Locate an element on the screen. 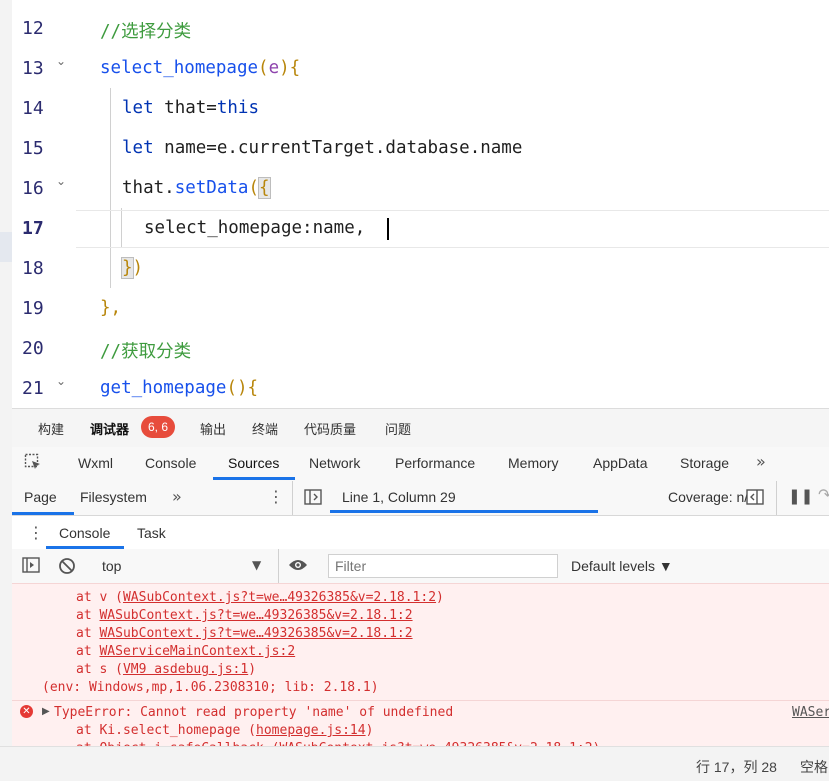 The height and width of the screenshot is (781, 829). line-number: 15 is located at coordinates (33, 148).